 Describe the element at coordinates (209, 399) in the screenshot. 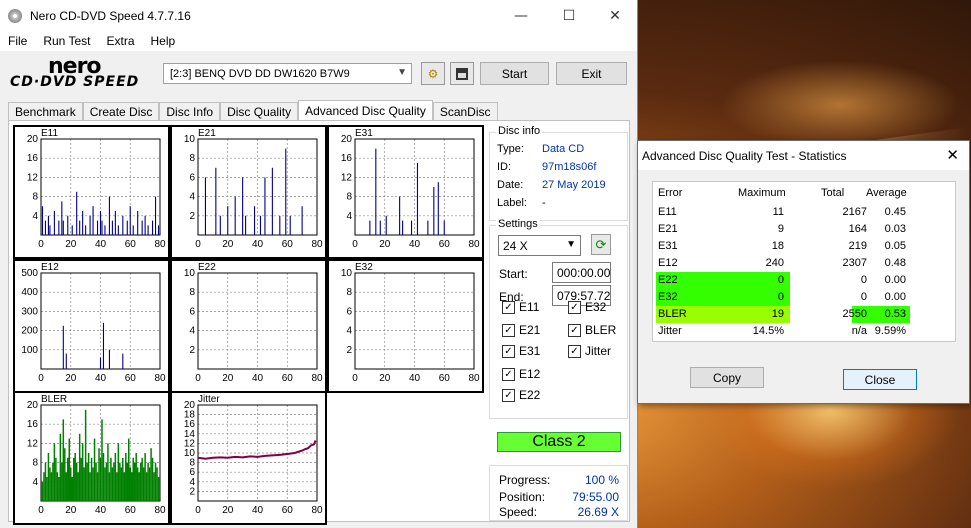

I see `chart-title: Jitter` at that location.